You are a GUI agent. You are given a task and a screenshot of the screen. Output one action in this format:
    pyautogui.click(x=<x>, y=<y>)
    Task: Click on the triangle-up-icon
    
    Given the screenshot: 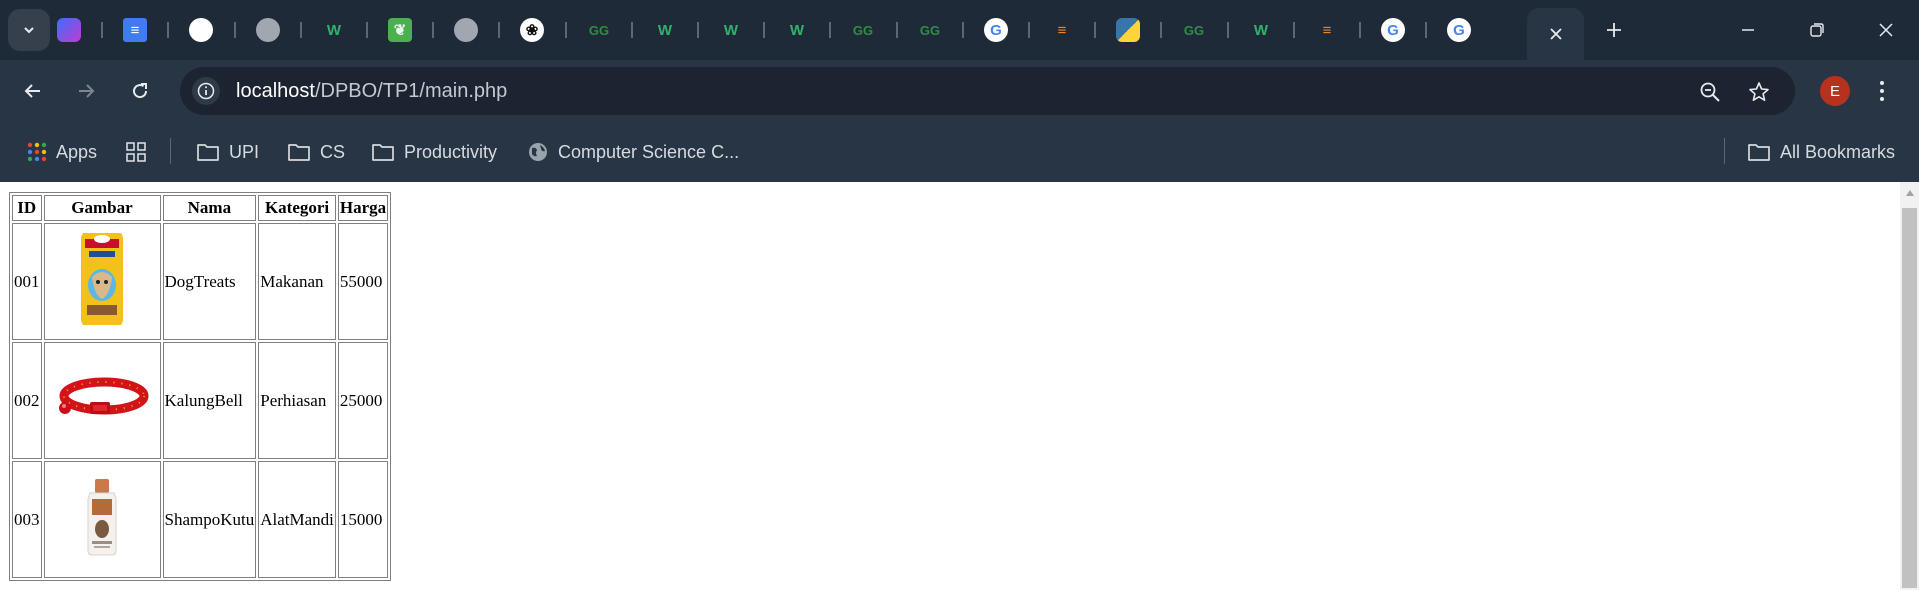 What is the action you would take?
    pyautogui.click(x=1909, y=193)
    